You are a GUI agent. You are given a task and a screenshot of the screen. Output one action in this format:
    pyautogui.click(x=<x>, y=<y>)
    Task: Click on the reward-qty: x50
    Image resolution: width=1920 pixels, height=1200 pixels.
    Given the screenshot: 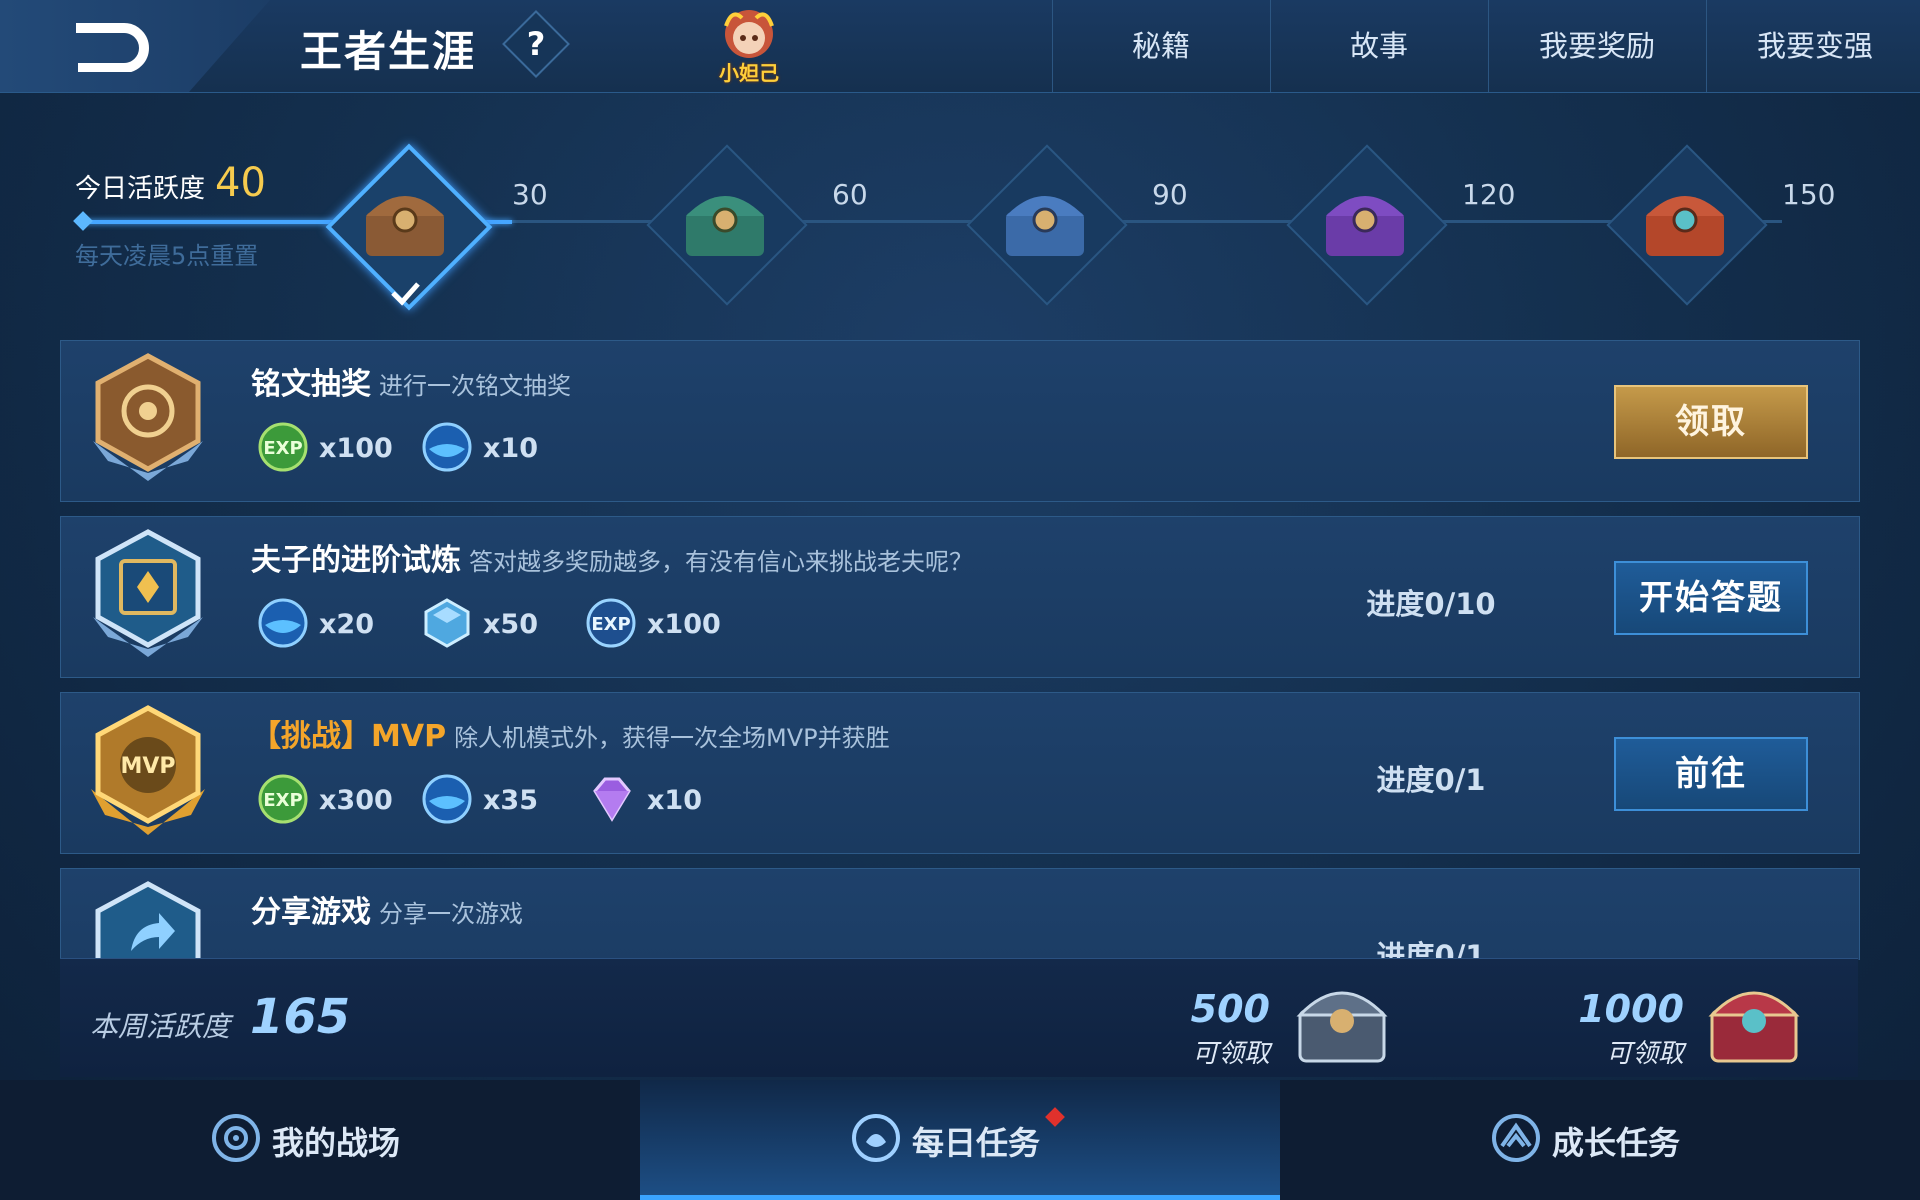 What is the action you would take?
    pyautogui.click(x=510, y=624)
    